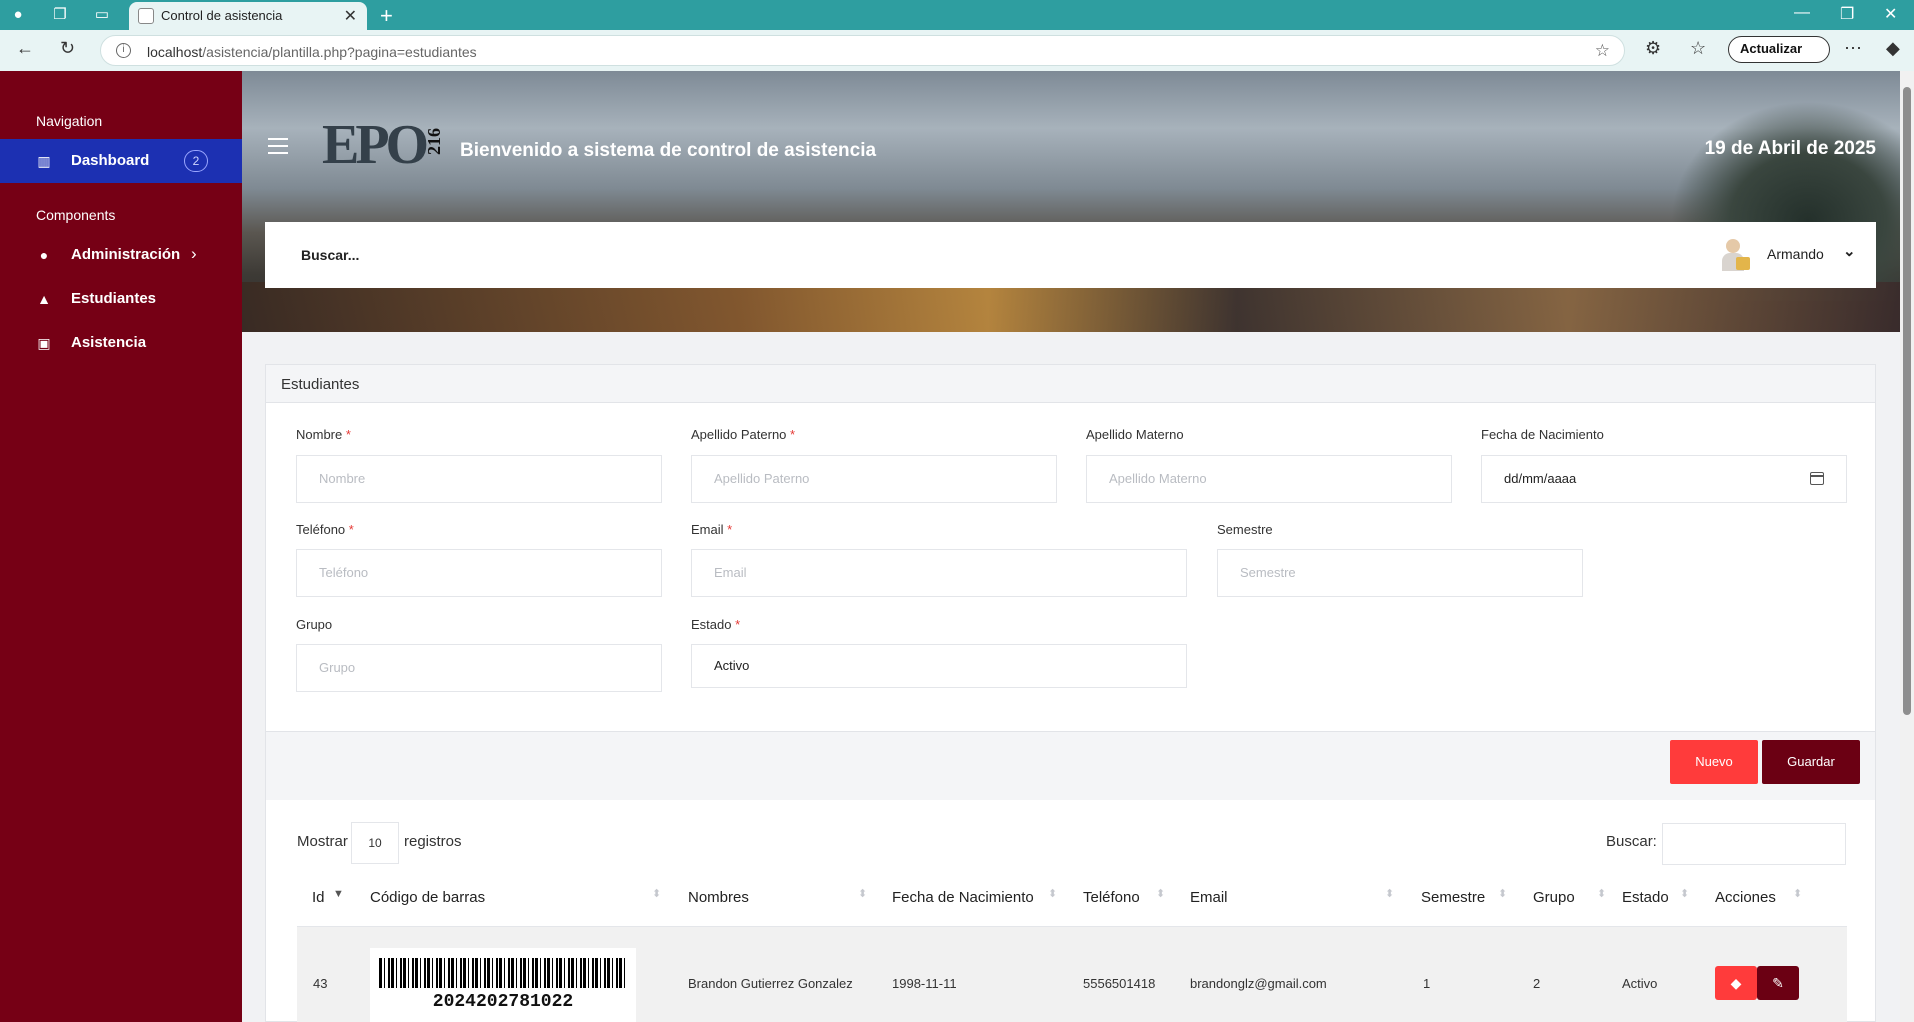 The width and height of the screenshot is (1914, 1022). What do you see at coordinates (1714, 762) in the screenshot?
I see `nuevo-button: Nuevo` at bounding box center [1714, 762].